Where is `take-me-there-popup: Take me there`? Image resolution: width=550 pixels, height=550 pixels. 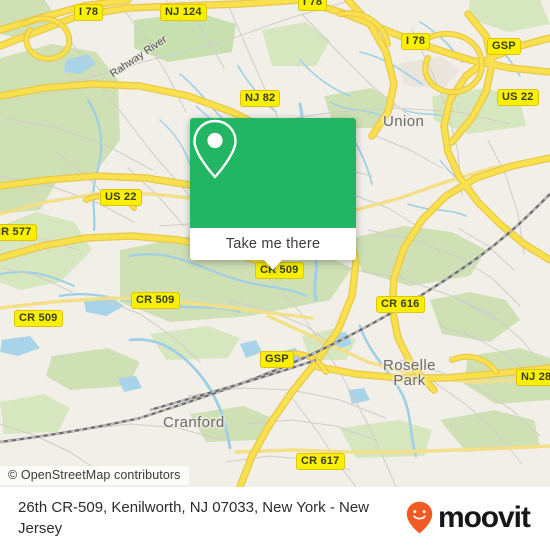
take-me-there-popup: Take me there is located at coordinates (273, 194).